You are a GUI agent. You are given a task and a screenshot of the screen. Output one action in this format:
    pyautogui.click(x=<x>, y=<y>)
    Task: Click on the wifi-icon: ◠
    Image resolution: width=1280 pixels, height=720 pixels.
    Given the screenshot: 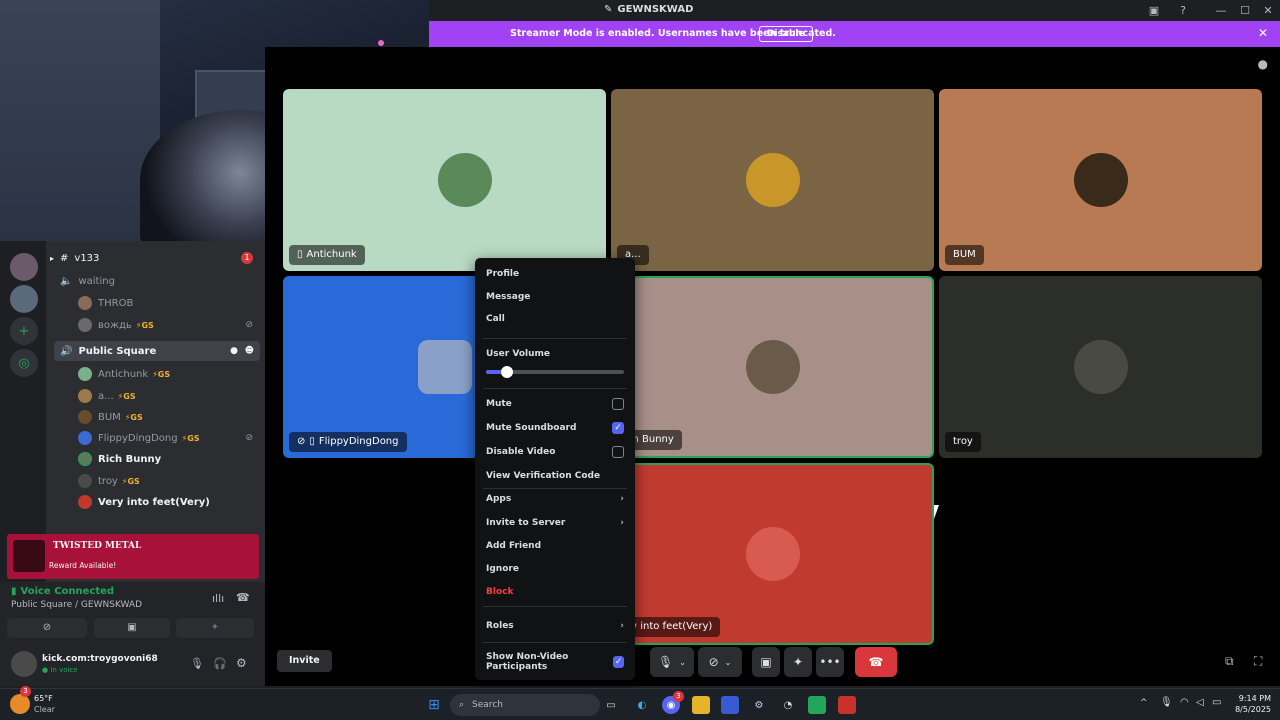 What is the action you would take?
    pyautogui.click(x=1184, y=702)
    